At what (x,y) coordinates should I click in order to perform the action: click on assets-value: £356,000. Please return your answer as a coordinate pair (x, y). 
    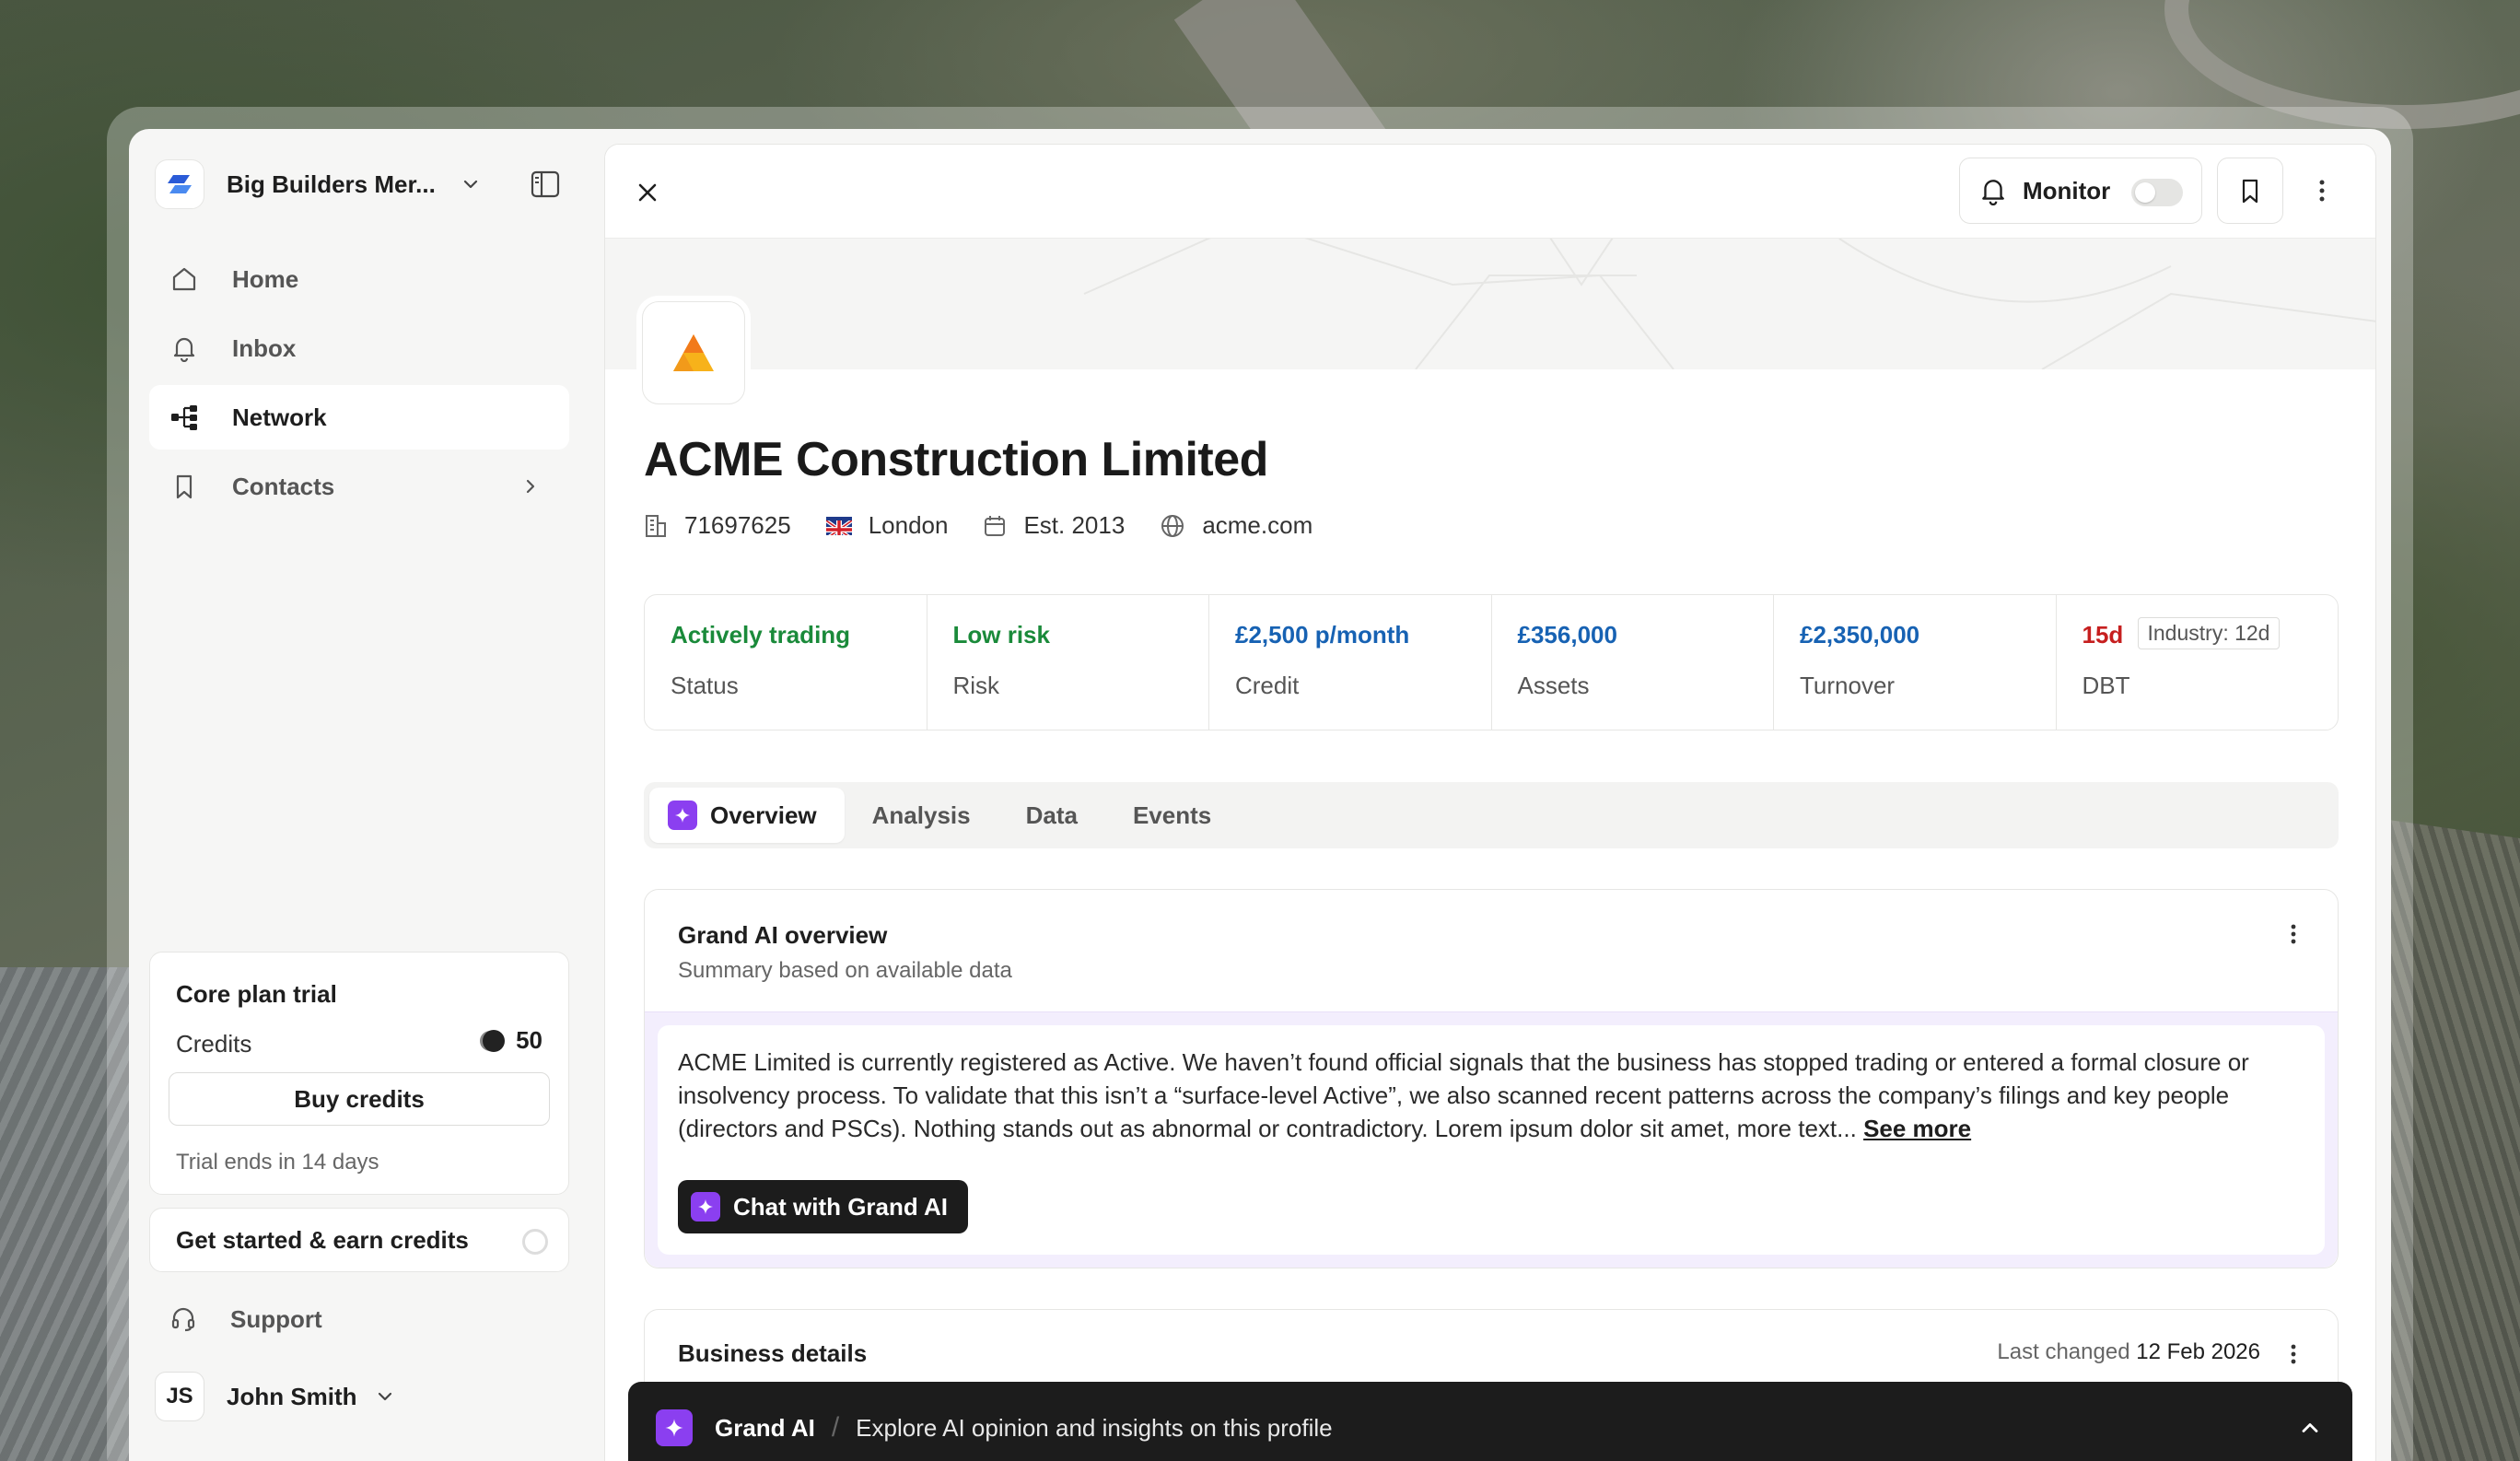
    Looking at the image, I should click on (1567, 635).